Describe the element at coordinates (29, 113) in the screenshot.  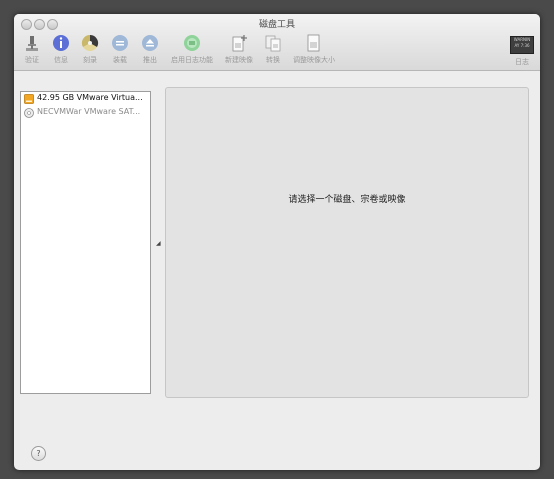
I see `optical-drive-icon` at that location.